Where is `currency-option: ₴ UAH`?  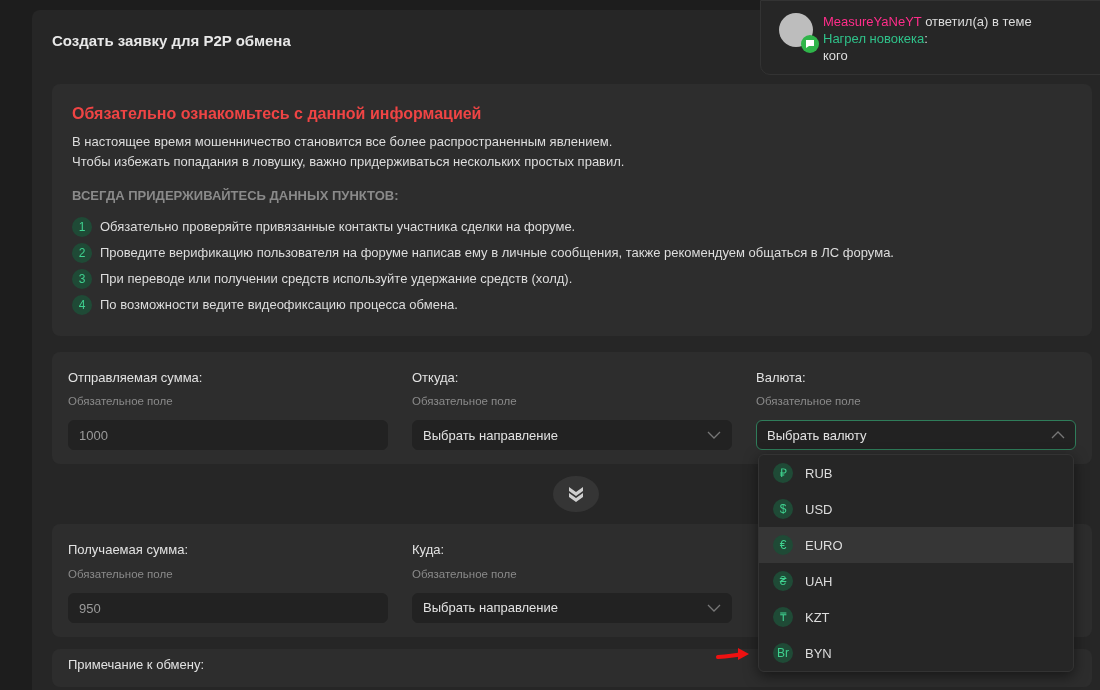 currency-option: ₴ UAH is located at coordinates (916, 581).